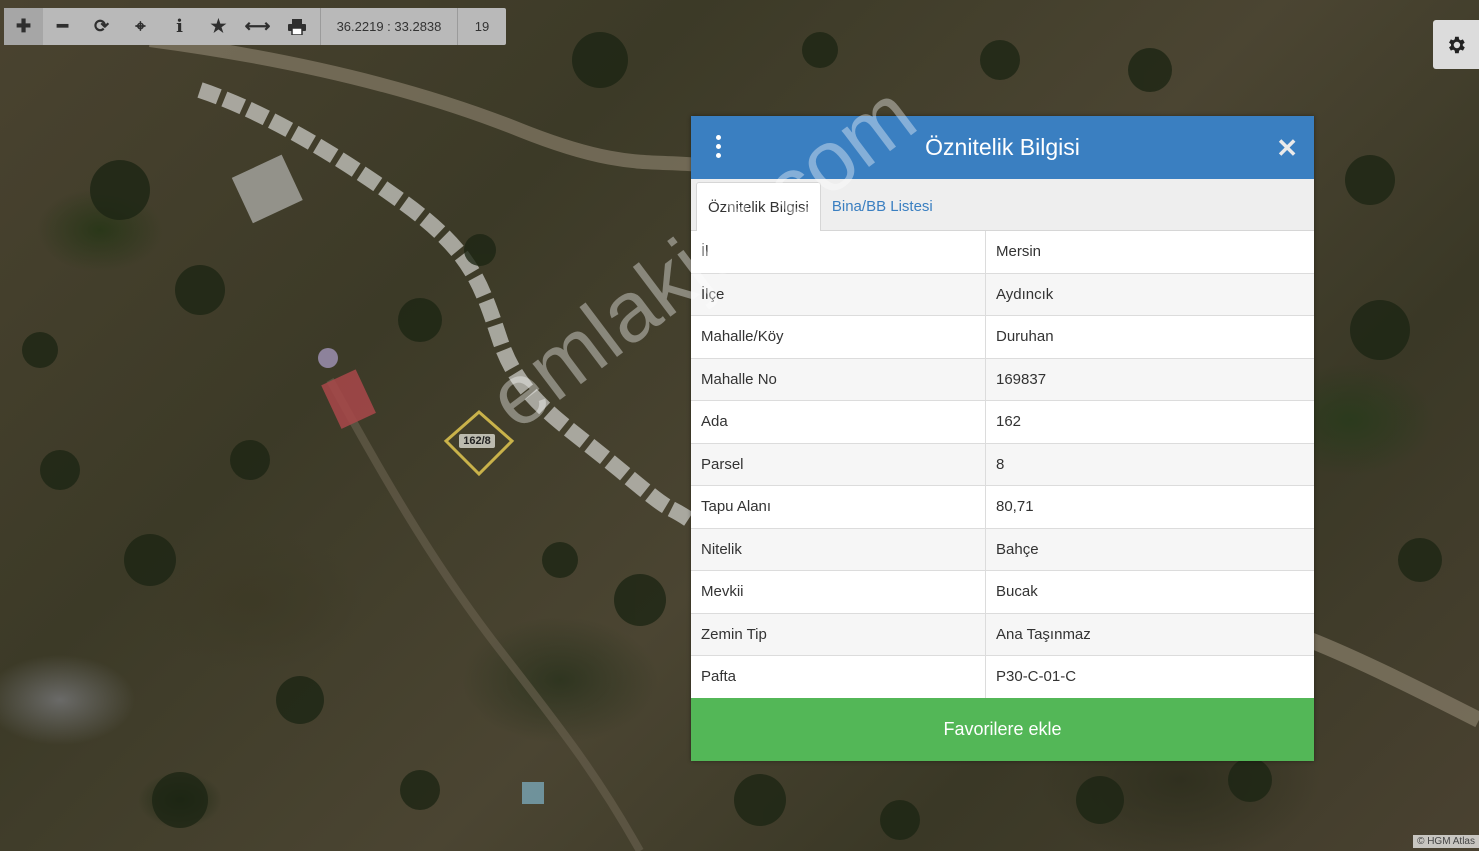 The width and height of the screenshot is (1479, 851). I want to click on table-row: Mevkii Bucak, so click(1002, 592).